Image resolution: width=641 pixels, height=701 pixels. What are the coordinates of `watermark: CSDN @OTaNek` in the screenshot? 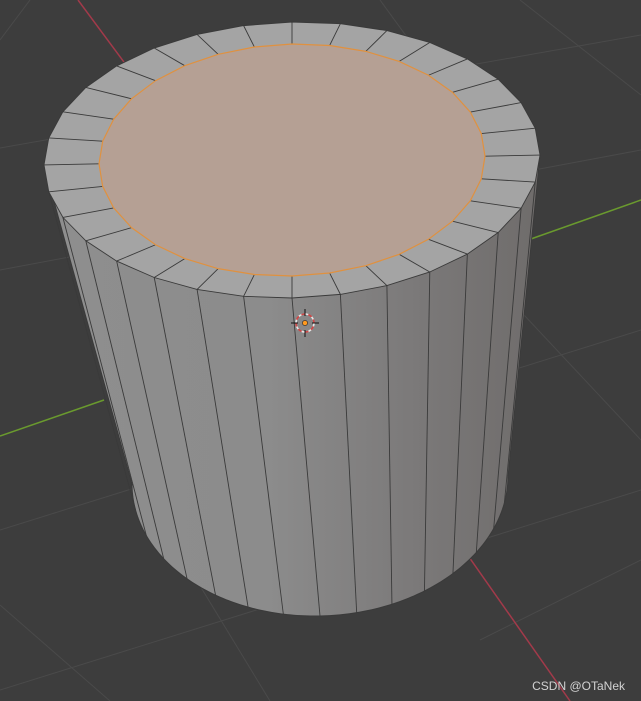 It's located at (578, 686).